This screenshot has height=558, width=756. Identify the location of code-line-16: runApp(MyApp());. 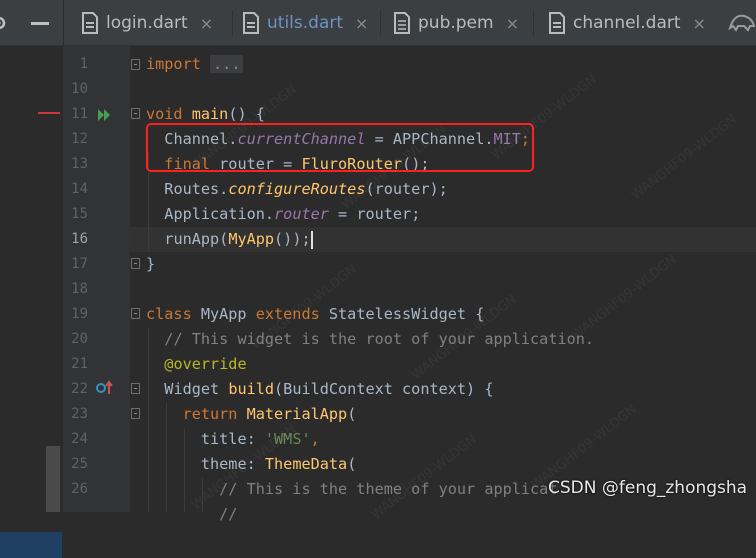
(238, 239).